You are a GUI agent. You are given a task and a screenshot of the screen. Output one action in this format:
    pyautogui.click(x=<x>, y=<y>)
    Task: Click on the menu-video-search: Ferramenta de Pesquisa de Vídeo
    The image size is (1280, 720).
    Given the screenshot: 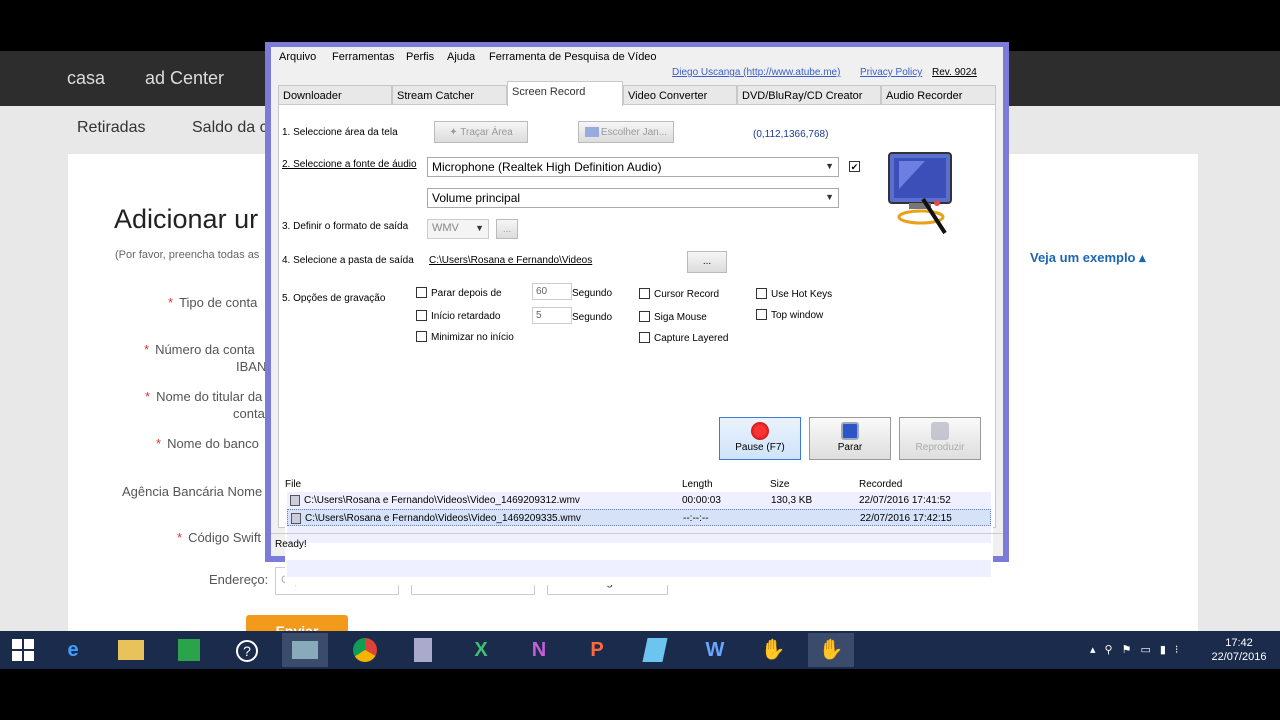 What is the action you would take?
    pyautogui.click(x=573, y=57)
    